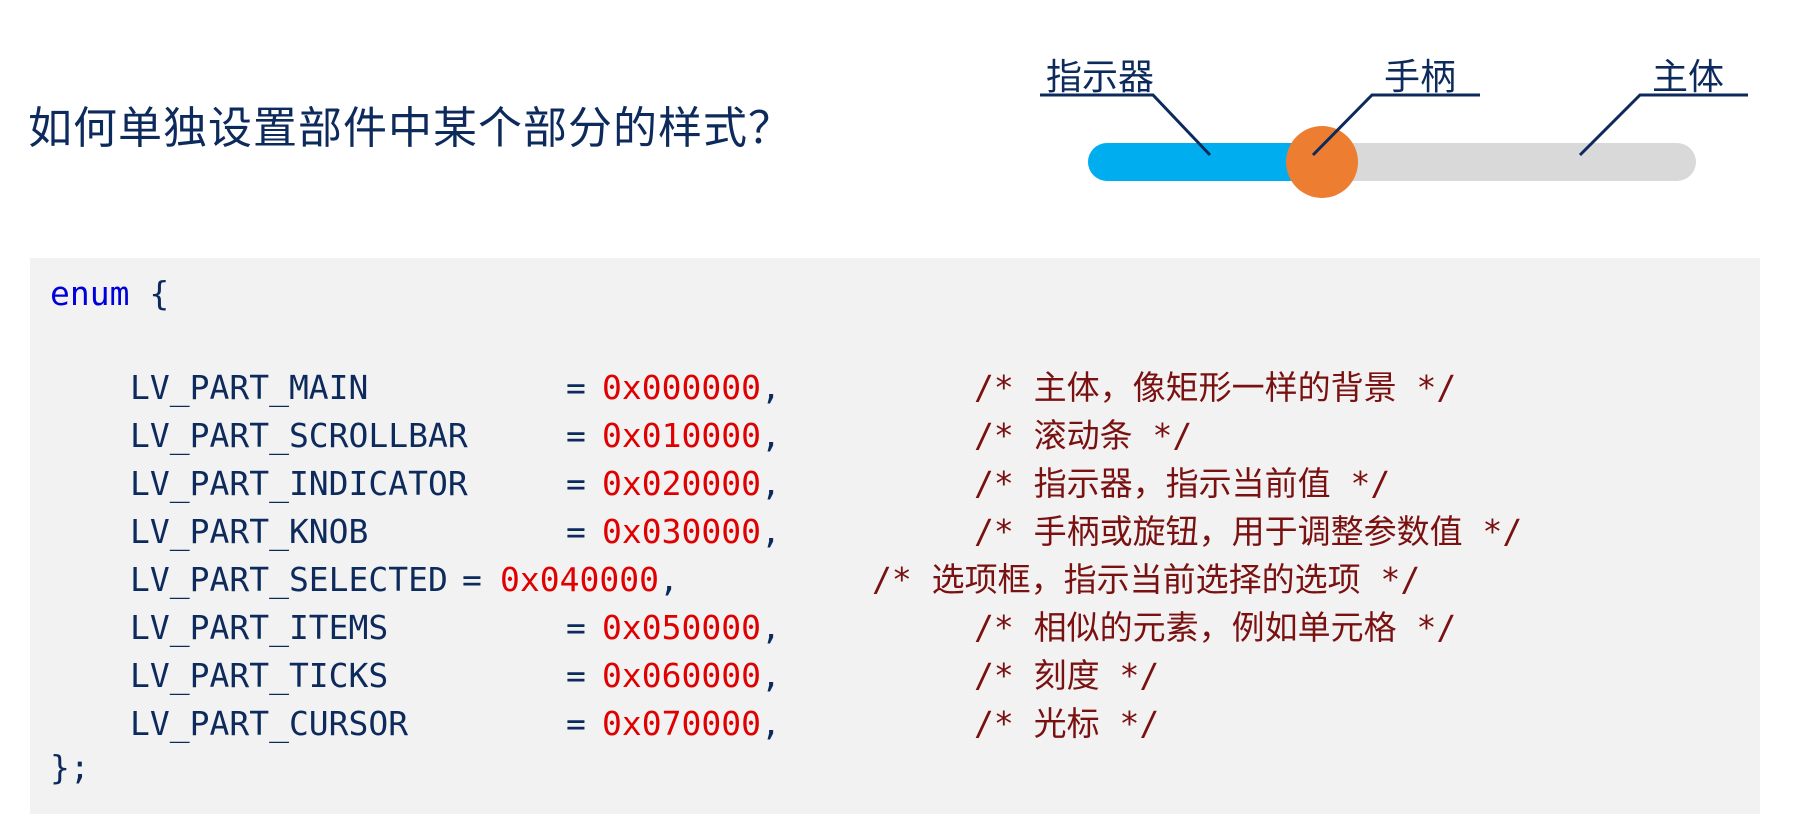  Describe the element at coordinates (1688, 77) in the screenshot. I see `main-label: 主体` at that location.